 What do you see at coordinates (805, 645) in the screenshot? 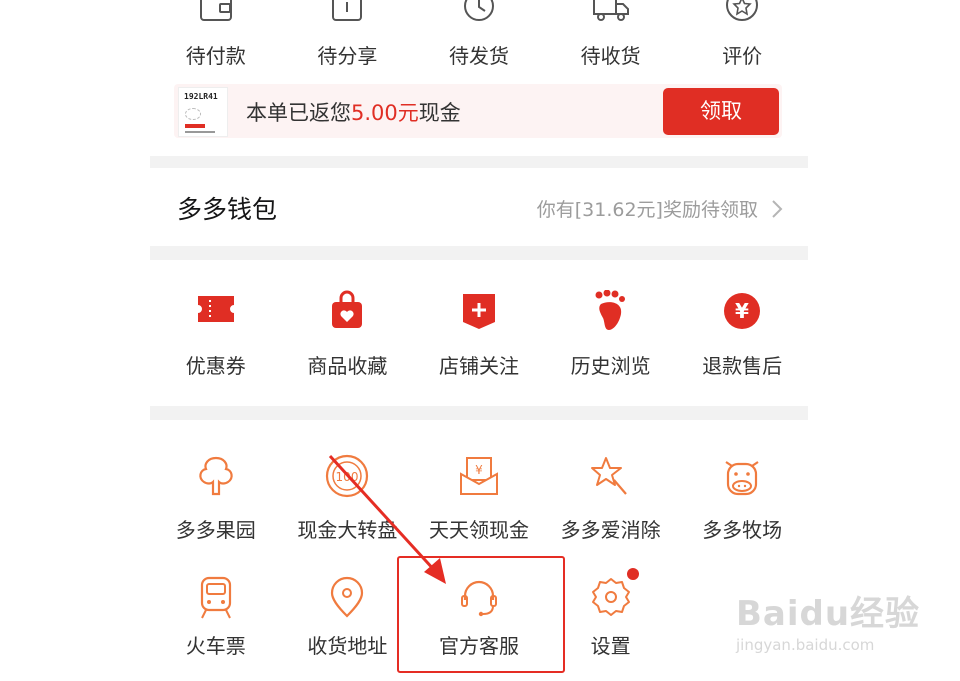
I see `watermark-url: jingyan.baidu.com` at bounding box center [805, 645].